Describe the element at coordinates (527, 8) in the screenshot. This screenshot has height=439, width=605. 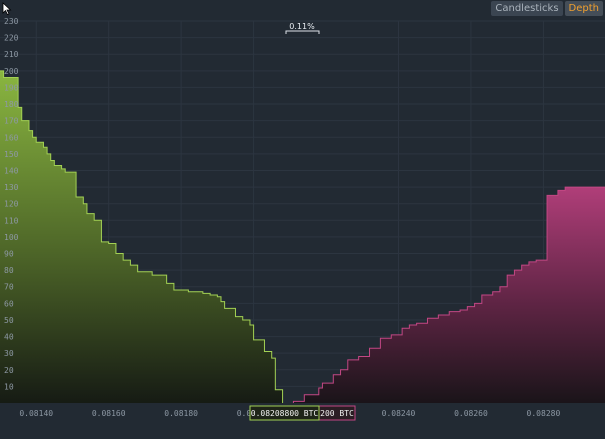
I see `tab-candlesticks: Candlesticks` at that location.